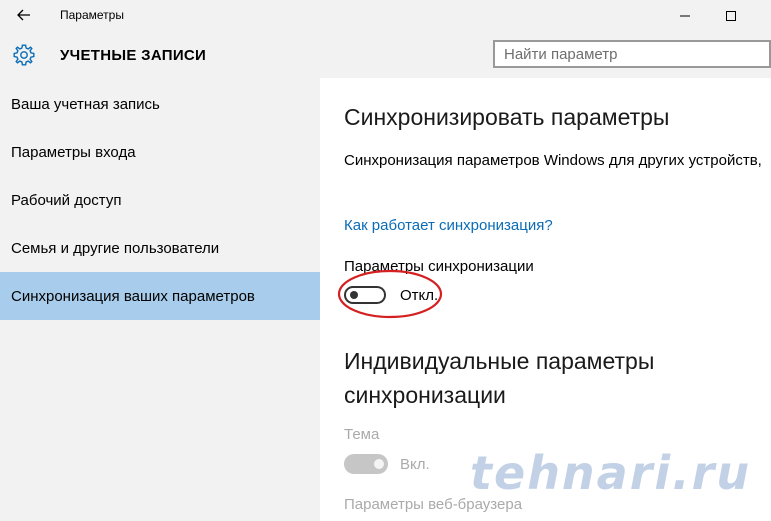 The width and height of the screenshot is (771, 521). Describe the element at coordinates (24, 55) in the screenshot. I see `gear-icon` at that location.